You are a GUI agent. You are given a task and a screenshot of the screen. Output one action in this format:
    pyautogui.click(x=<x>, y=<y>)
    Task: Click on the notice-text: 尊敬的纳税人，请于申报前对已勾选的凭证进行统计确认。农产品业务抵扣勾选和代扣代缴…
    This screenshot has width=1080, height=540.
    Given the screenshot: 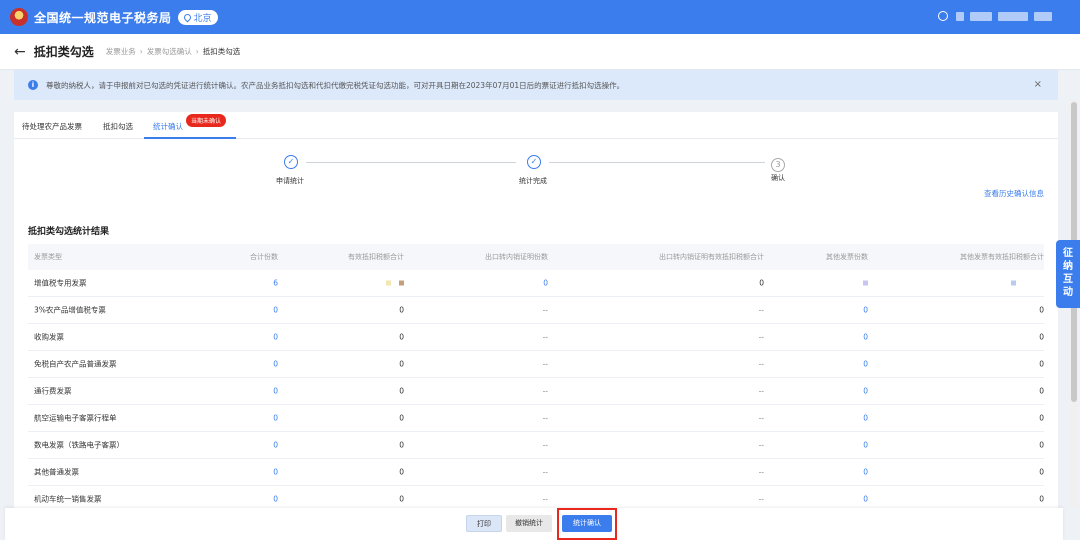 What is the action you would take?
    pyautogui.click(x=335, y=85)
    